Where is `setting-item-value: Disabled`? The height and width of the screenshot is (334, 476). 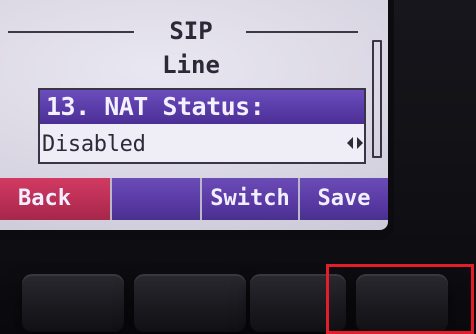 setting-item-value: Disabled is located at coordinates (94, 145).